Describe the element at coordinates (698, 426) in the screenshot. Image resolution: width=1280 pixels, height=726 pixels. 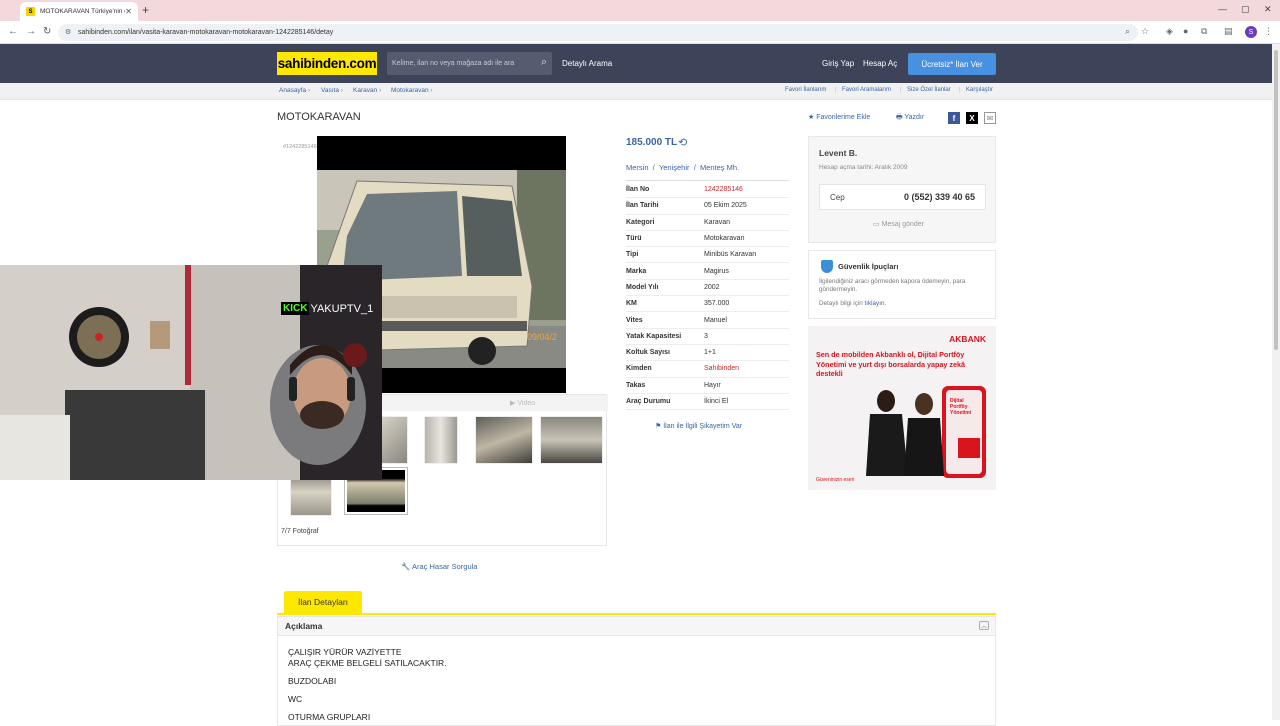
I see `complaint-link: ⚑ İlan ile İlgili Şikayetim Var` at that location.